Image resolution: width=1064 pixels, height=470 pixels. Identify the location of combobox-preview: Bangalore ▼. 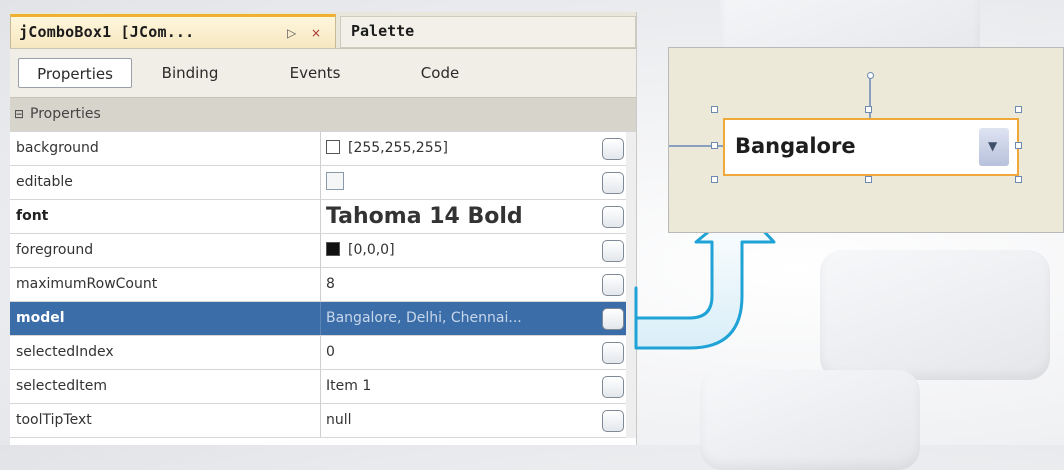
(866, 140).